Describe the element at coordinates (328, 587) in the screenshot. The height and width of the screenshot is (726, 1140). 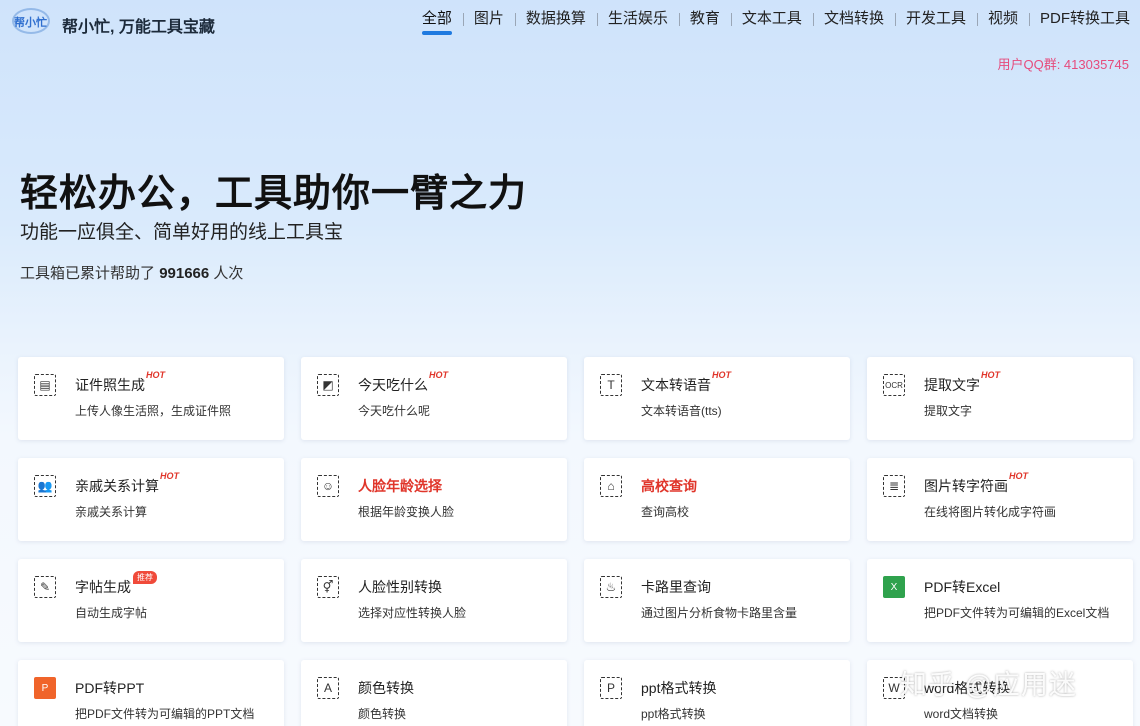
I see `gender-swap-icon: ⚥` at that location.